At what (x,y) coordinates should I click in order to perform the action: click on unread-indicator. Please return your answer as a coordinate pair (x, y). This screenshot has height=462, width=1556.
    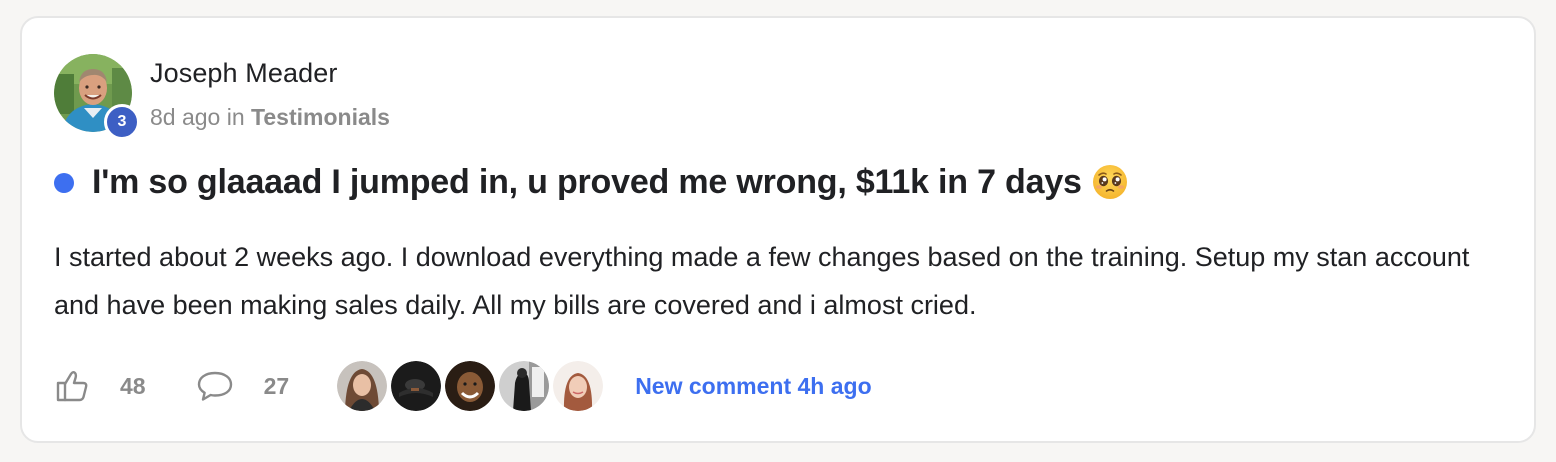
    Looking at the image, I should click on (64, 183).